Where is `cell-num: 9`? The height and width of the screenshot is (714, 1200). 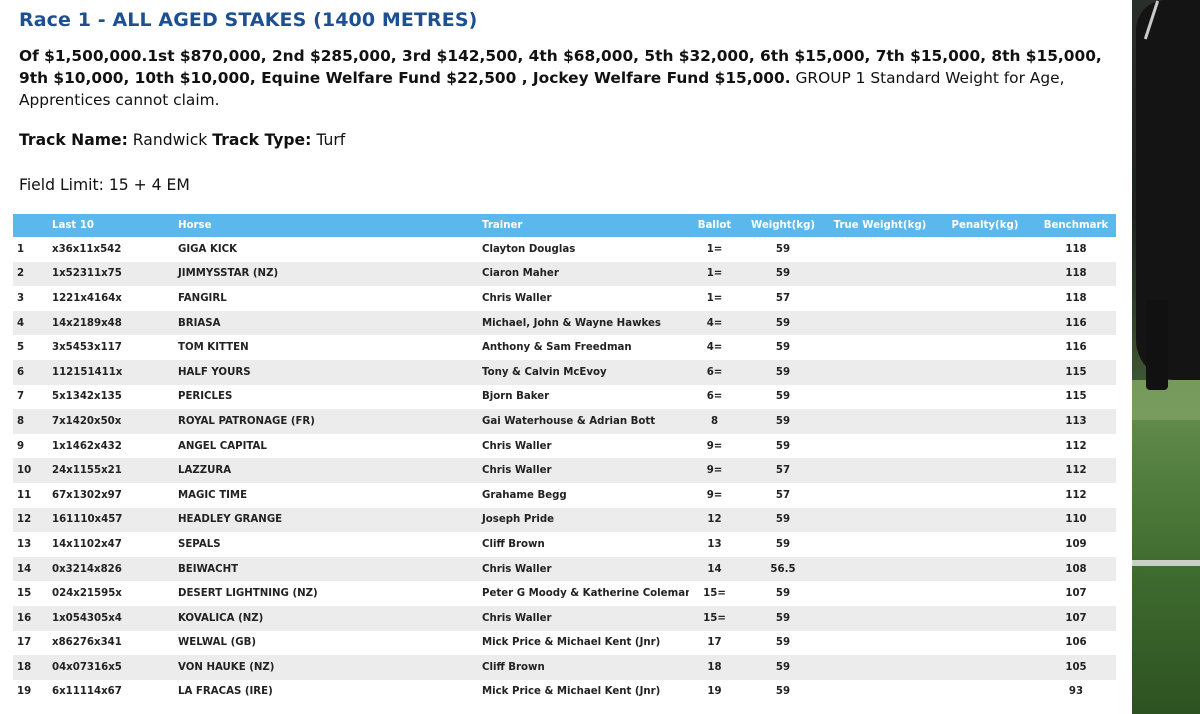
cell-num: 9 is located at coordinates (21, 446).